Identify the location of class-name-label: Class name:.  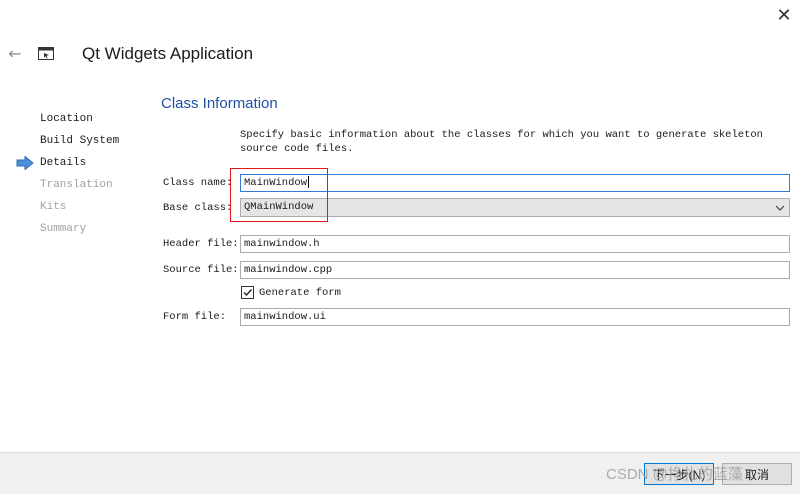
(198, 183).